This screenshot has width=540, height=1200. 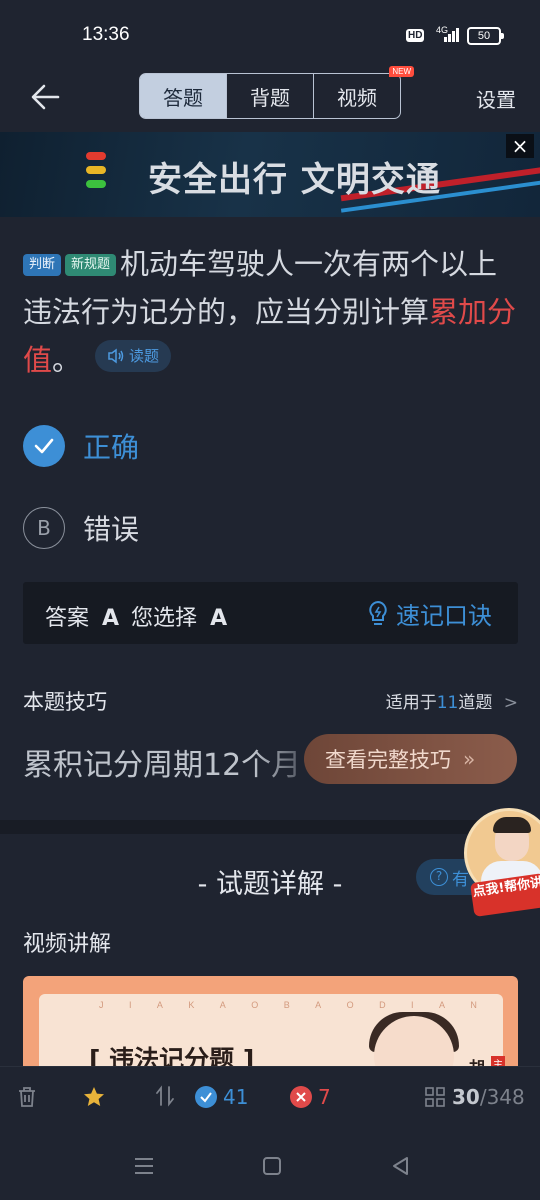 I want to click on status-bar: 13:36 HD 4G 50, so click(x=270, y=32).